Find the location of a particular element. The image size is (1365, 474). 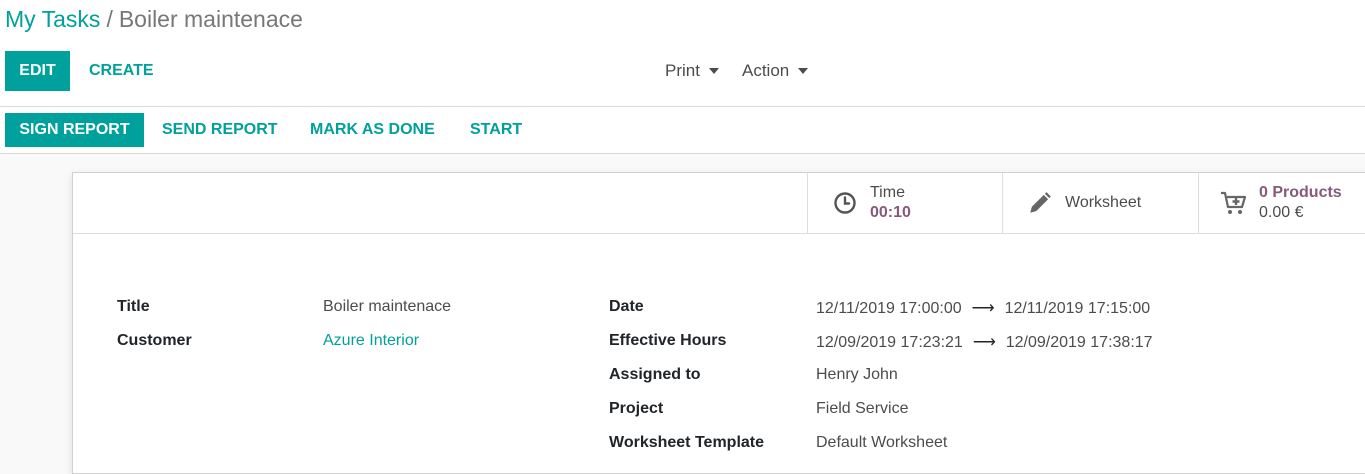

print-dropdown: Print is located at coordinates (692, 71).